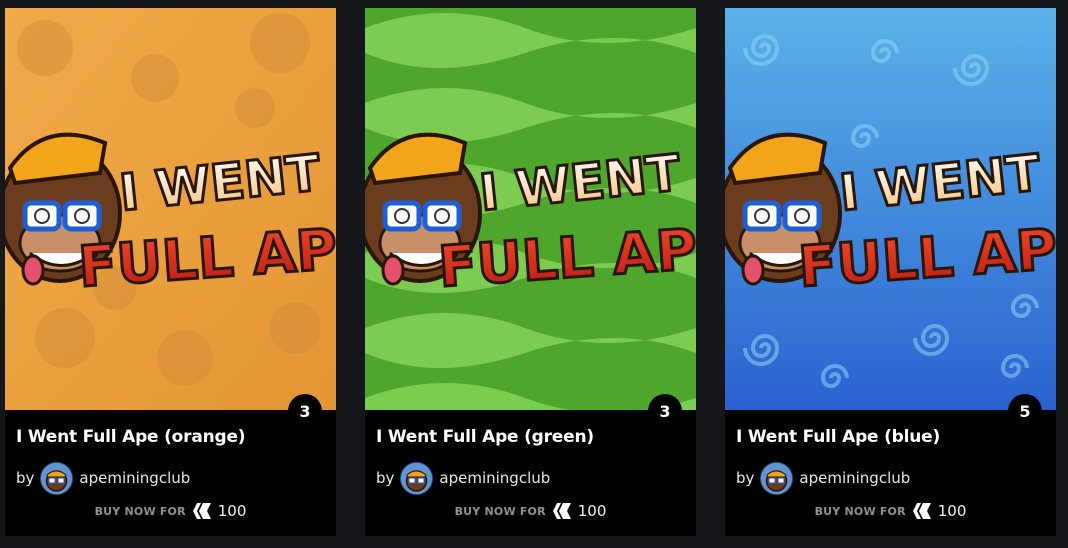 The height and width of the screenshot is (548, 1068). I want to click on edition-count: 5, so click(1025, 411).